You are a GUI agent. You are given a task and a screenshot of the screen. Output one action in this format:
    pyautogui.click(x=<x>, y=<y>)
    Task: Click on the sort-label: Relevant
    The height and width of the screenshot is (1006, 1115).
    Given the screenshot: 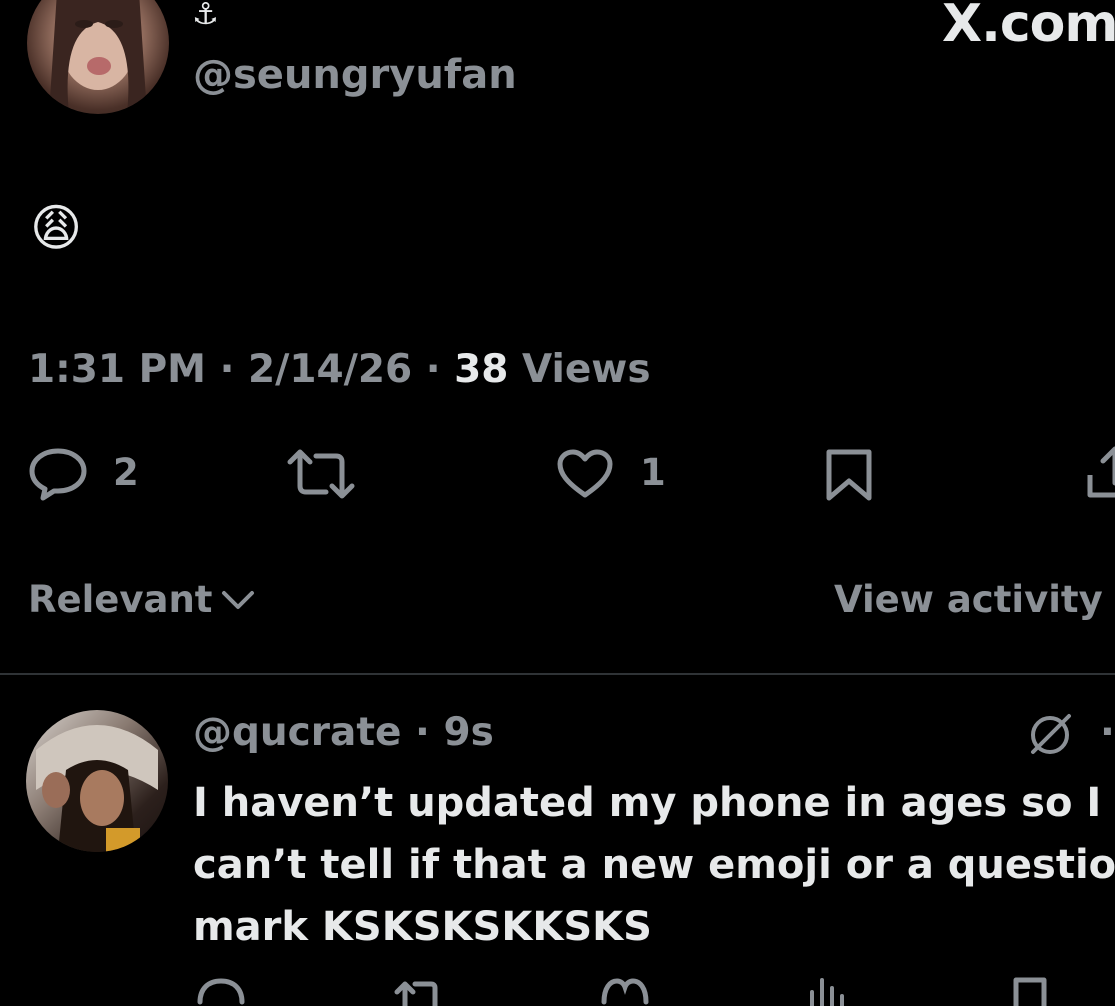 What is the action you would take?
    pyautogui.click(x=120, y=599)
    